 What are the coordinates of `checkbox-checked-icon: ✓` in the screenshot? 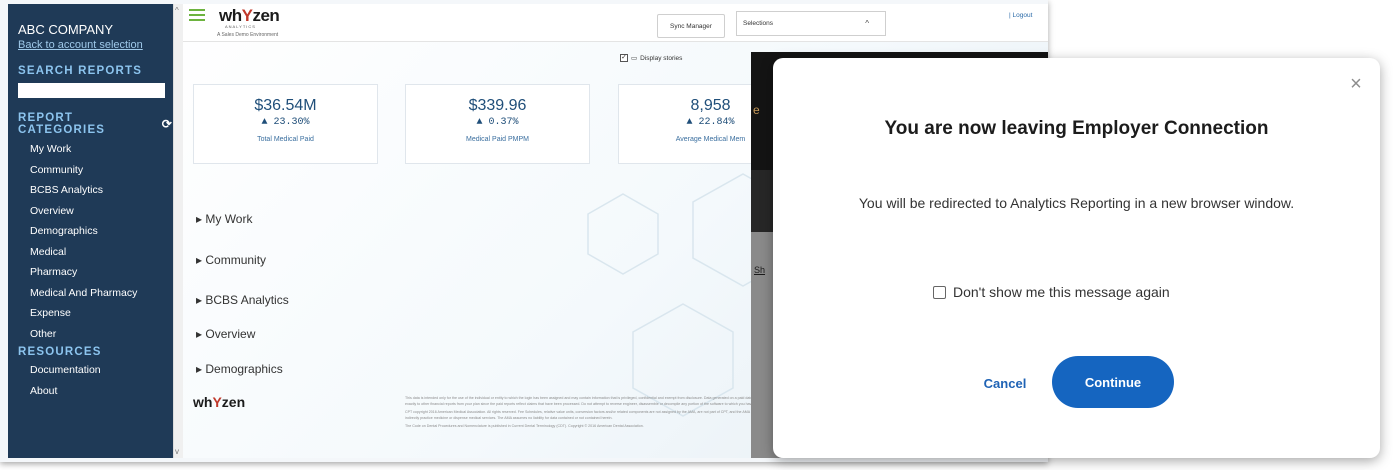 It's located at (624, 58).